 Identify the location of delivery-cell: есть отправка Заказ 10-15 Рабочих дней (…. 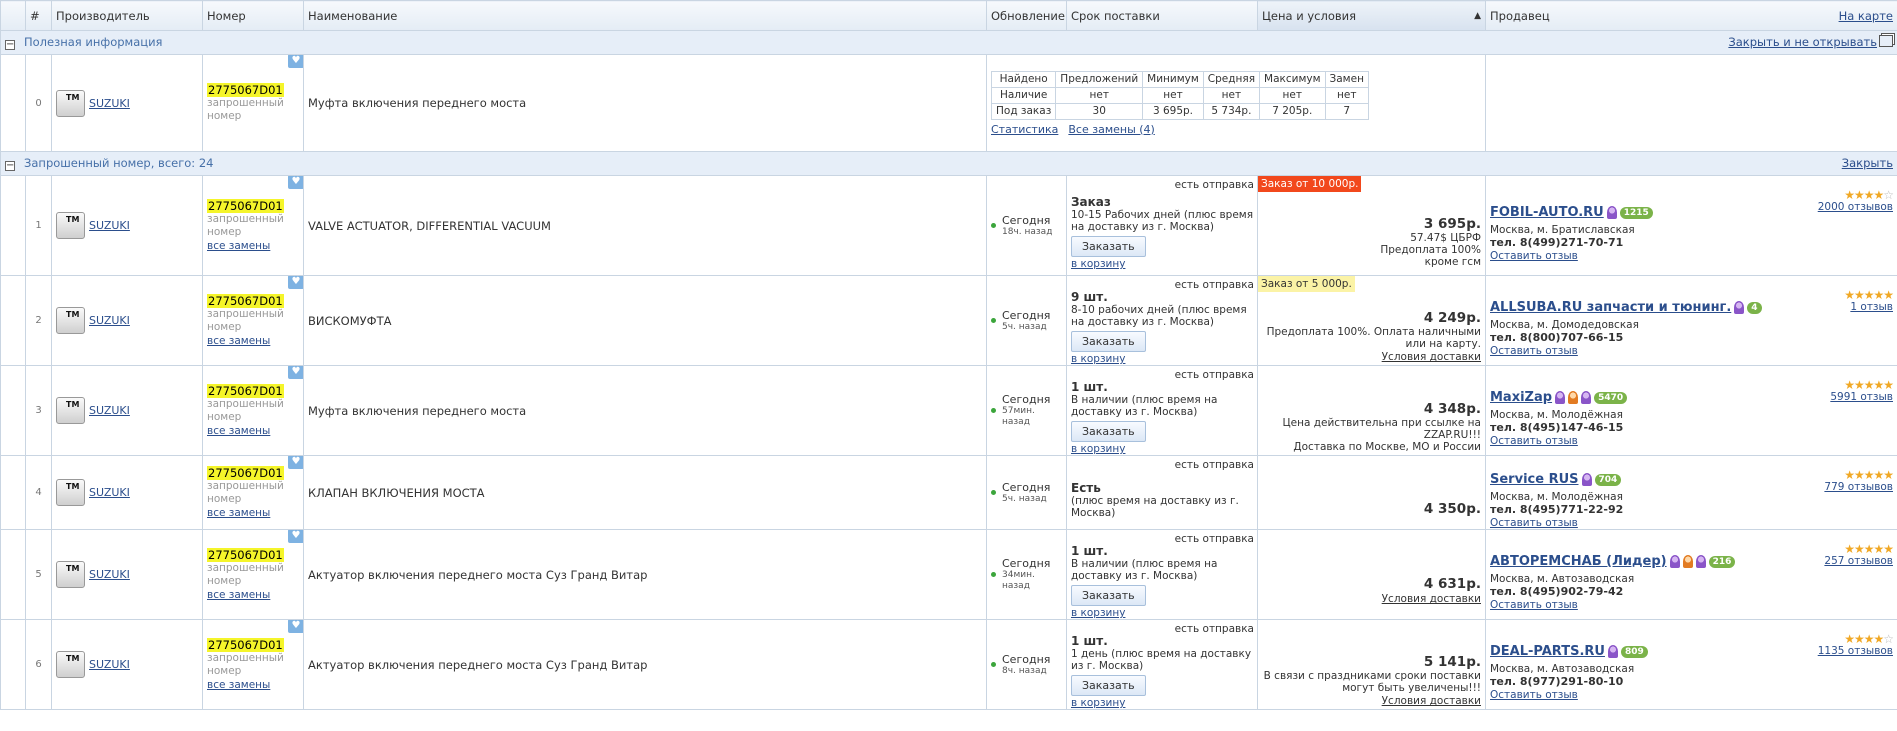
(1162, 225).